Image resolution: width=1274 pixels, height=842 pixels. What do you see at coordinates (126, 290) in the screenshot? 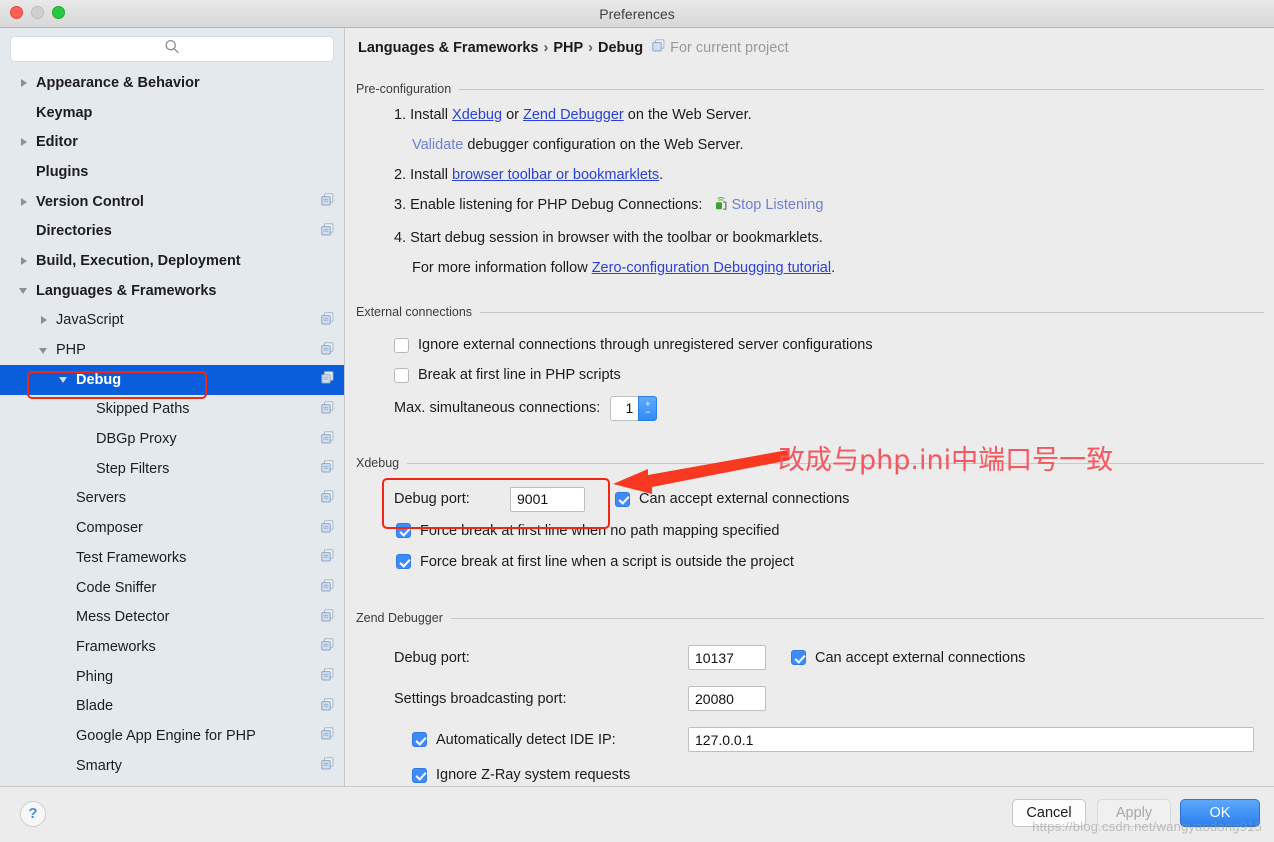
I see `sidebar-item-label: Languages & Frameworks` at bounding box center [126, 290].